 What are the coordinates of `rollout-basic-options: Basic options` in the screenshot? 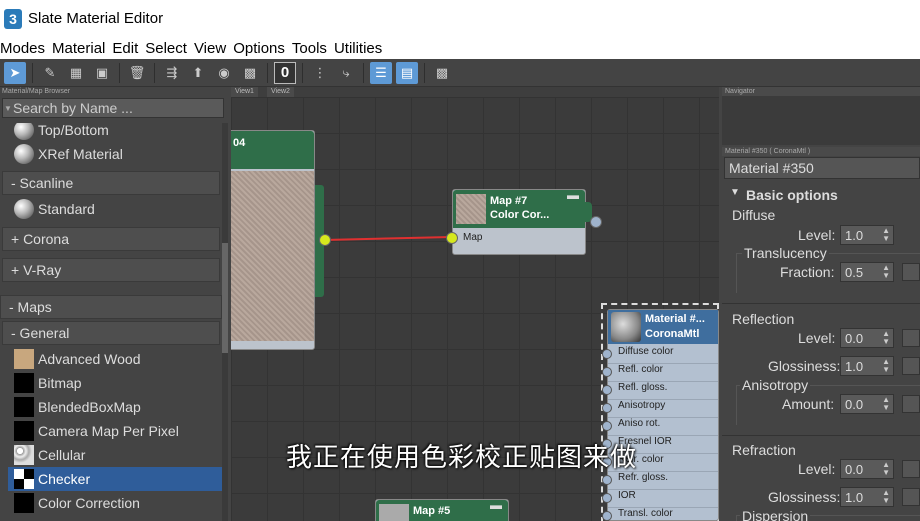 It's located at (792, 195).